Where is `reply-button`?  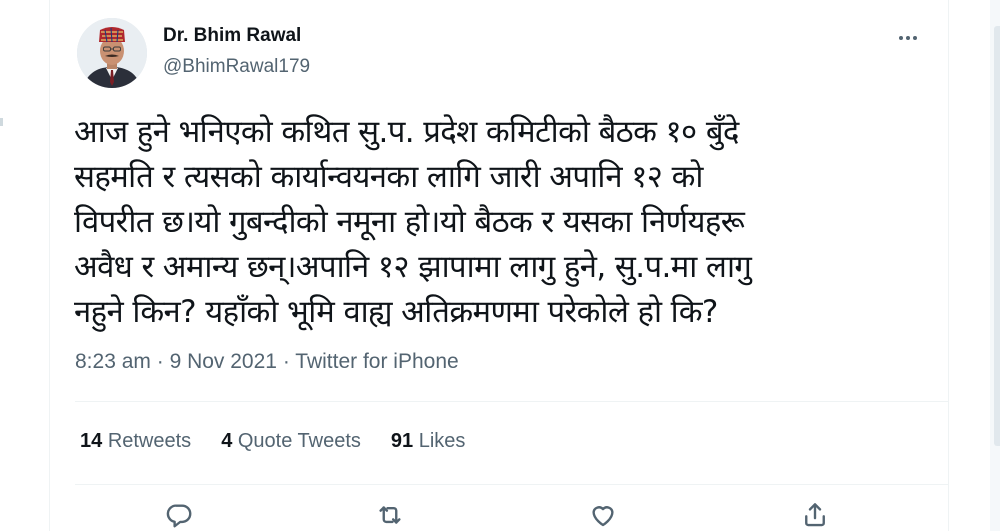
reply-button is located at coordinates (181, 515).